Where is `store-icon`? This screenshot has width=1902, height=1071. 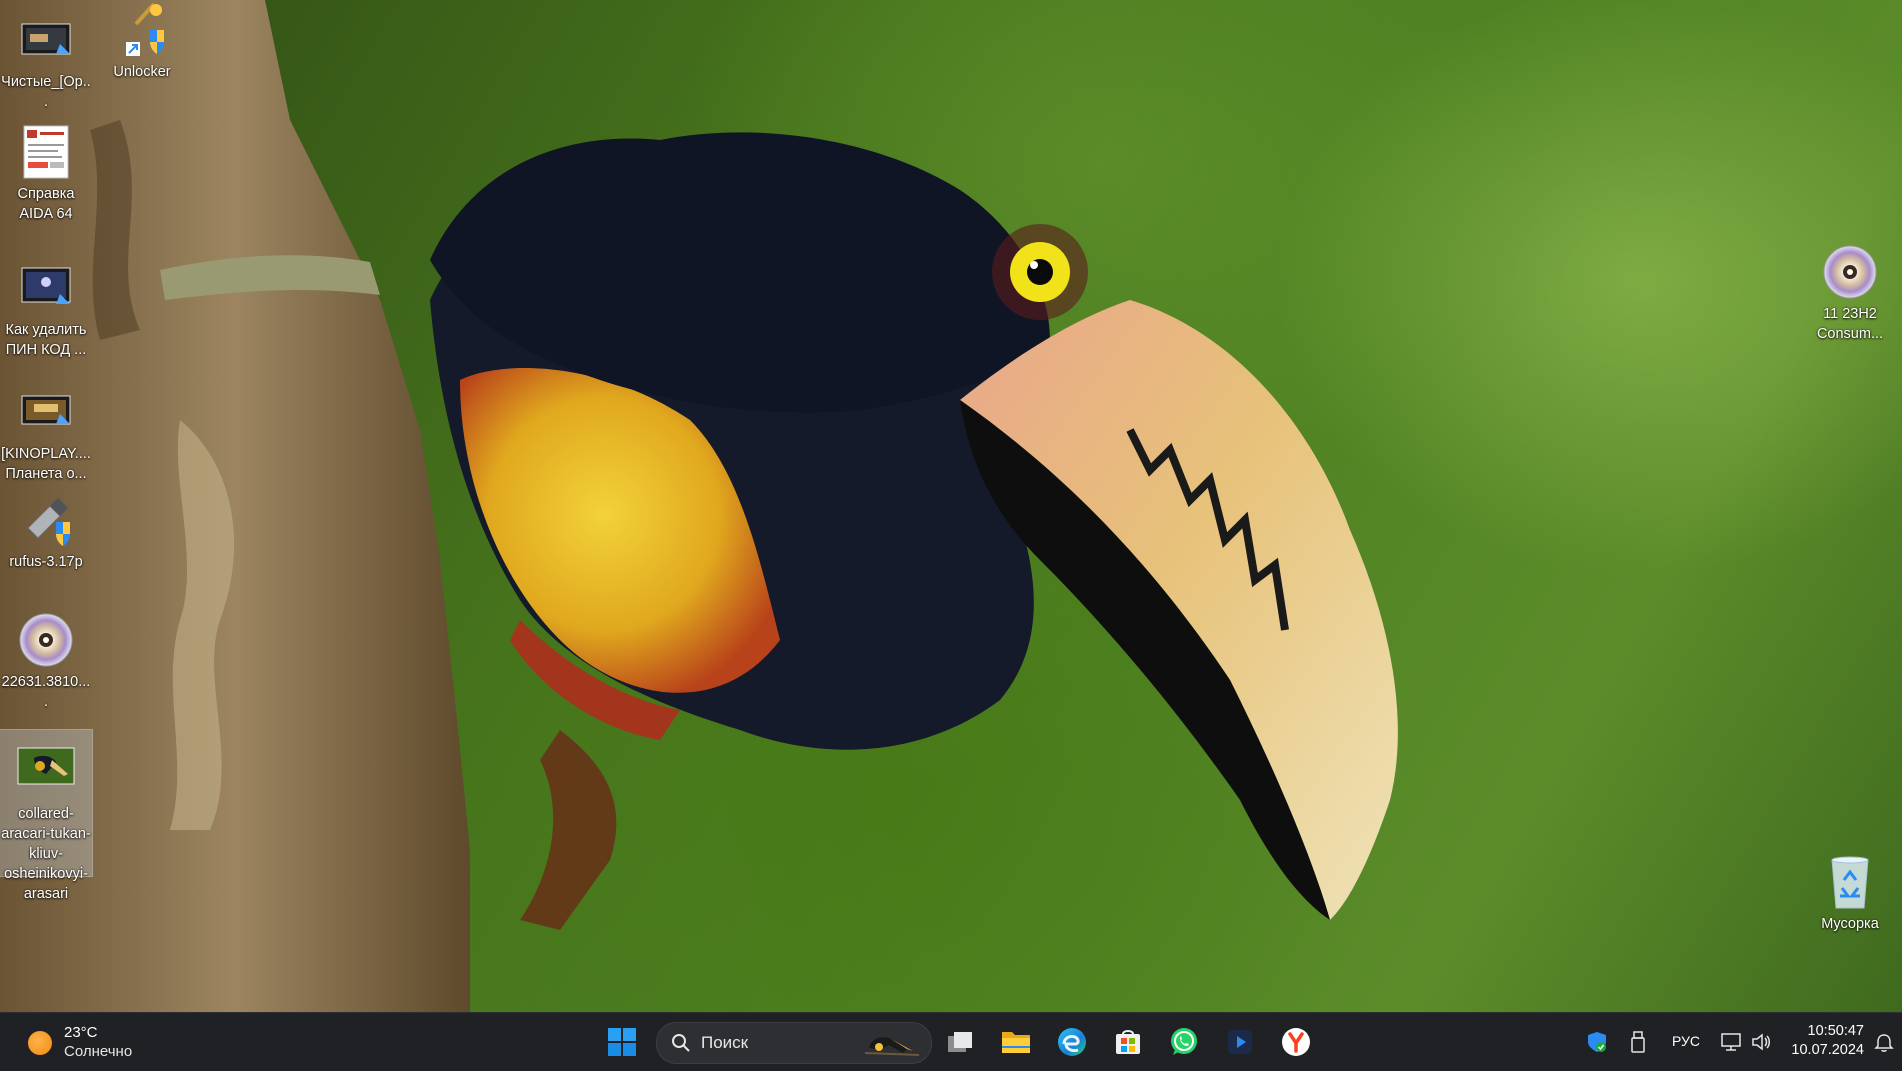 store-icon is located at coordinates (1128, 1042).